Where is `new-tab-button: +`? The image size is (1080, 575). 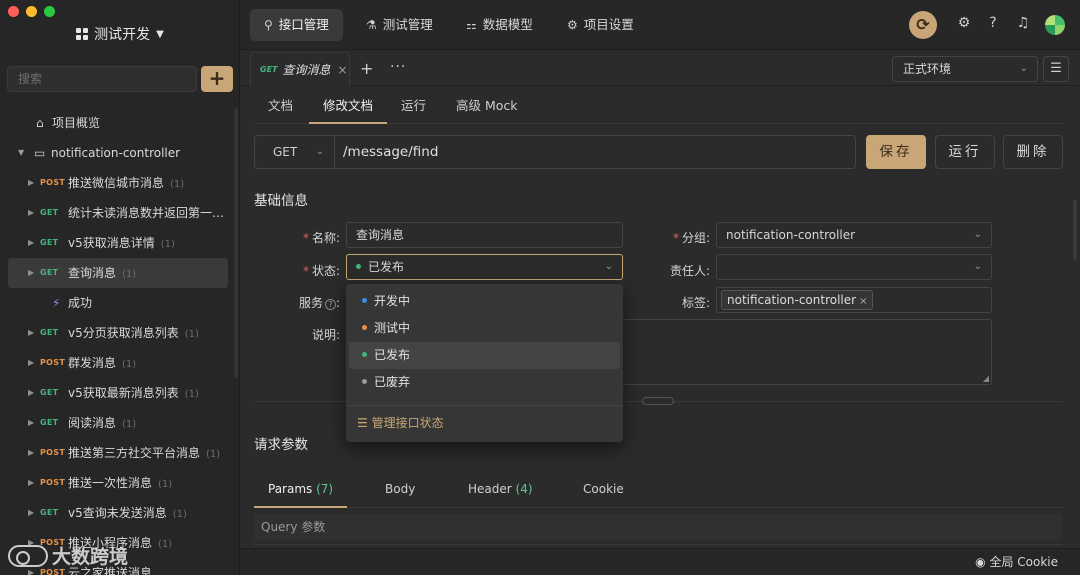 new-tab-button: + is located at coordinates (366, 68).